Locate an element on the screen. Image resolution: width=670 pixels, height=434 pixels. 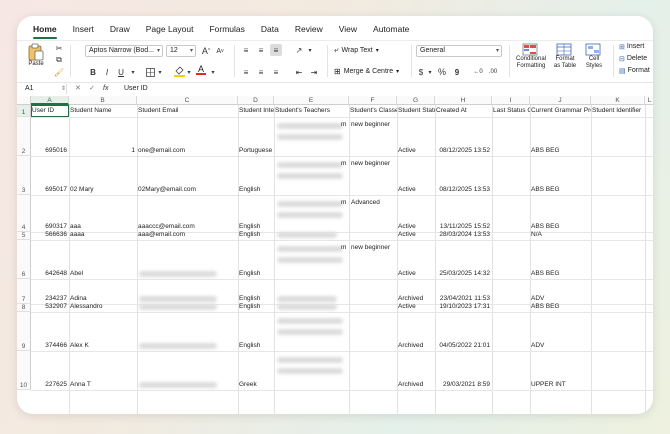
cell-user-id: 642648 is located at coordinates (49, 274).